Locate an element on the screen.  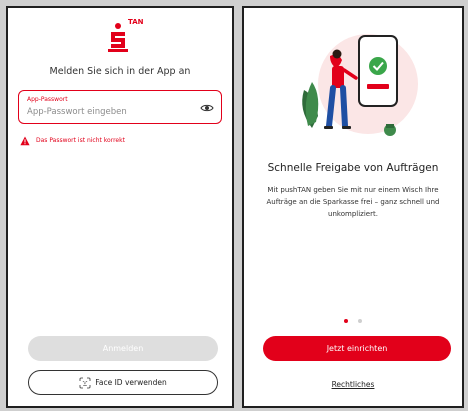
face-id-icon is located at coordinates (85, 382).